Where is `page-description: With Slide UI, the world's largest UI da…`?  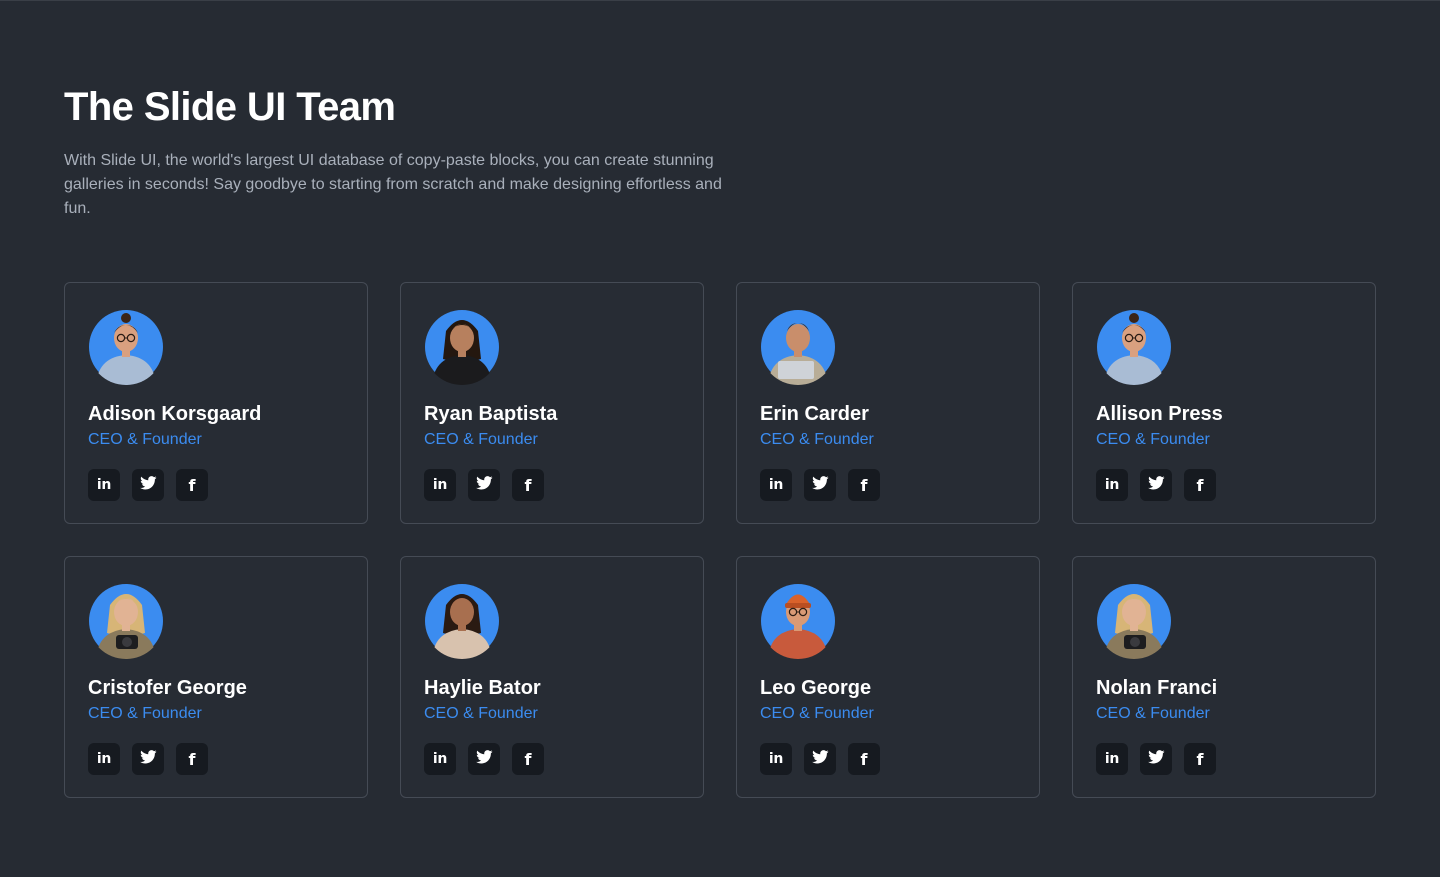
page-description: With Slide UI, the world's largest UI da… is located at coordinates (393, 184).